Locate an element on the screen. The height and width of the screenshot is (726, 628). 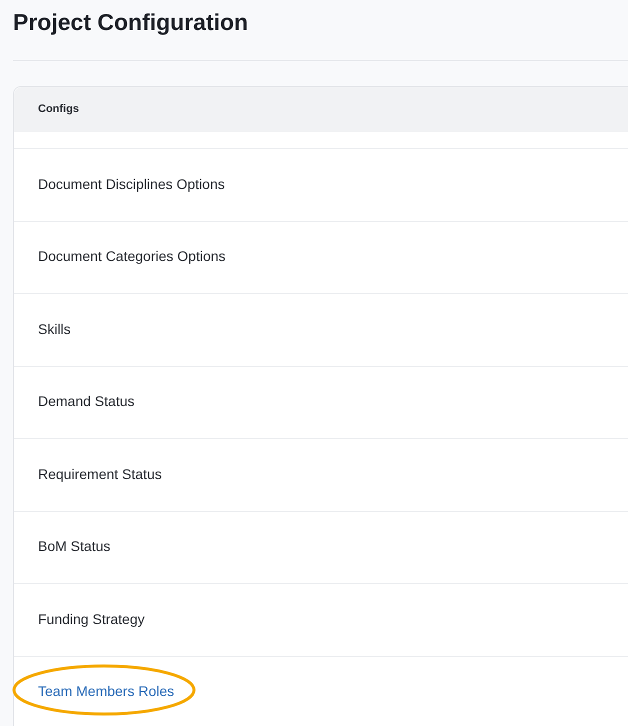
config-link: Skills is located at coordinates (54, 328).